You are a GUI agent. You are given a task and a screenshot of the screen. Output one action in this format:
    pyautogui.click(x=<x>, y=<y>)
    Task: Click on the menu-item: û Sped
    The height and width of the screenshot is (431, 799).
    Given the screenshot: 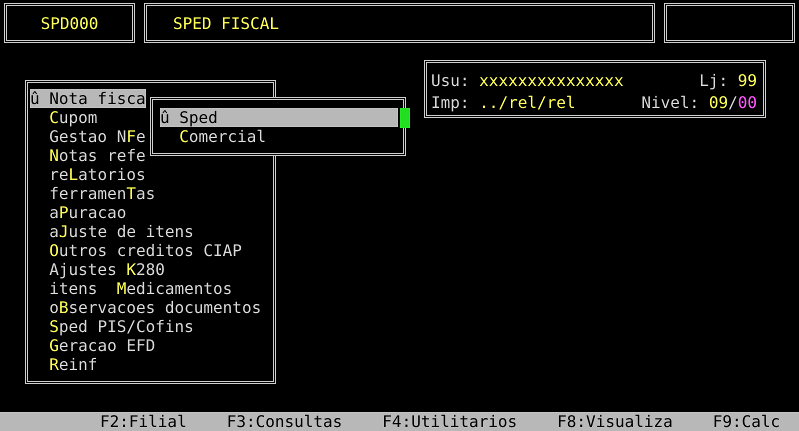 What is the action you would take?
    pyautogui.click(x=279, y=117)
    